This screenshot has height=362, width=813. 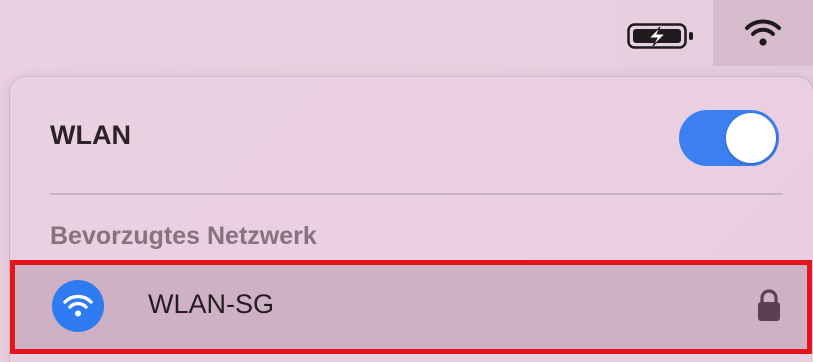 I want to click on panel-bottom, so click(x=411, y=358).